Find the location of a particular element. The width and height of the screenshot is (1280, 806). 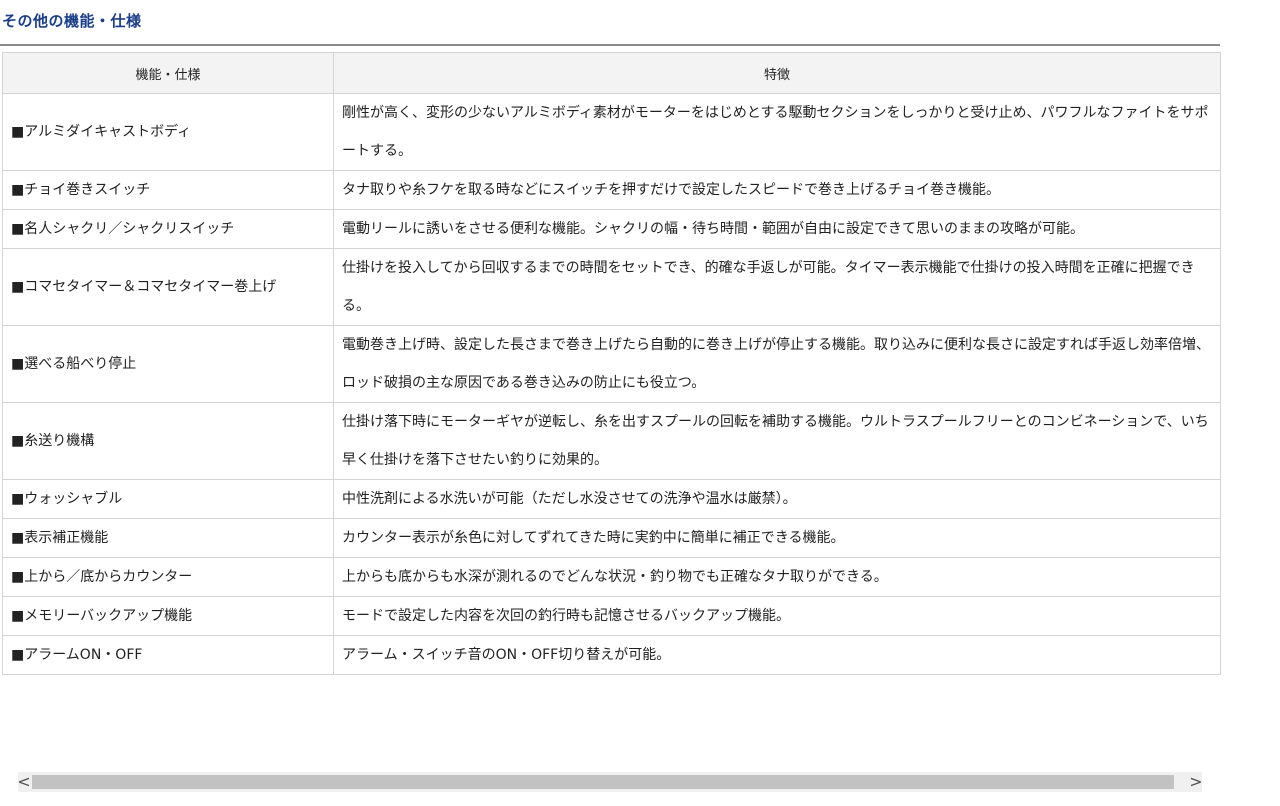

section-title: その他の機能・仕様 is located at coordinates (72, 21).